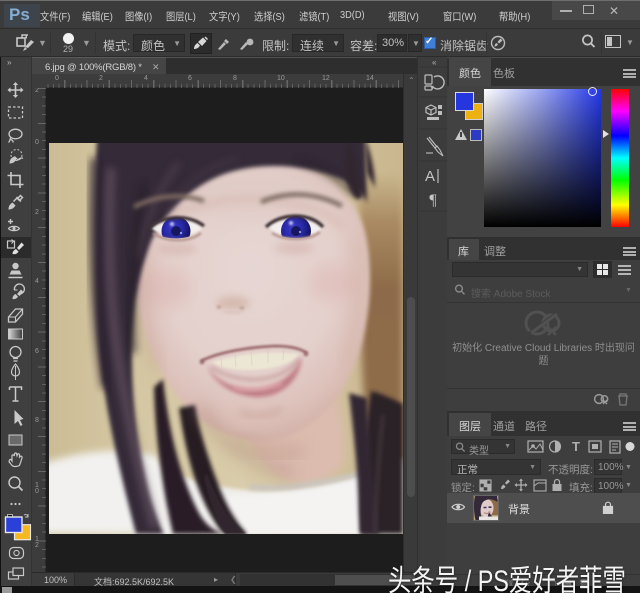 Image resolution: width=640 pixels, height=593 pixels. What do you see at coordinates (430, 176) in the screenshot?
I see `svg-text: A` at bounding box center [430, 176].